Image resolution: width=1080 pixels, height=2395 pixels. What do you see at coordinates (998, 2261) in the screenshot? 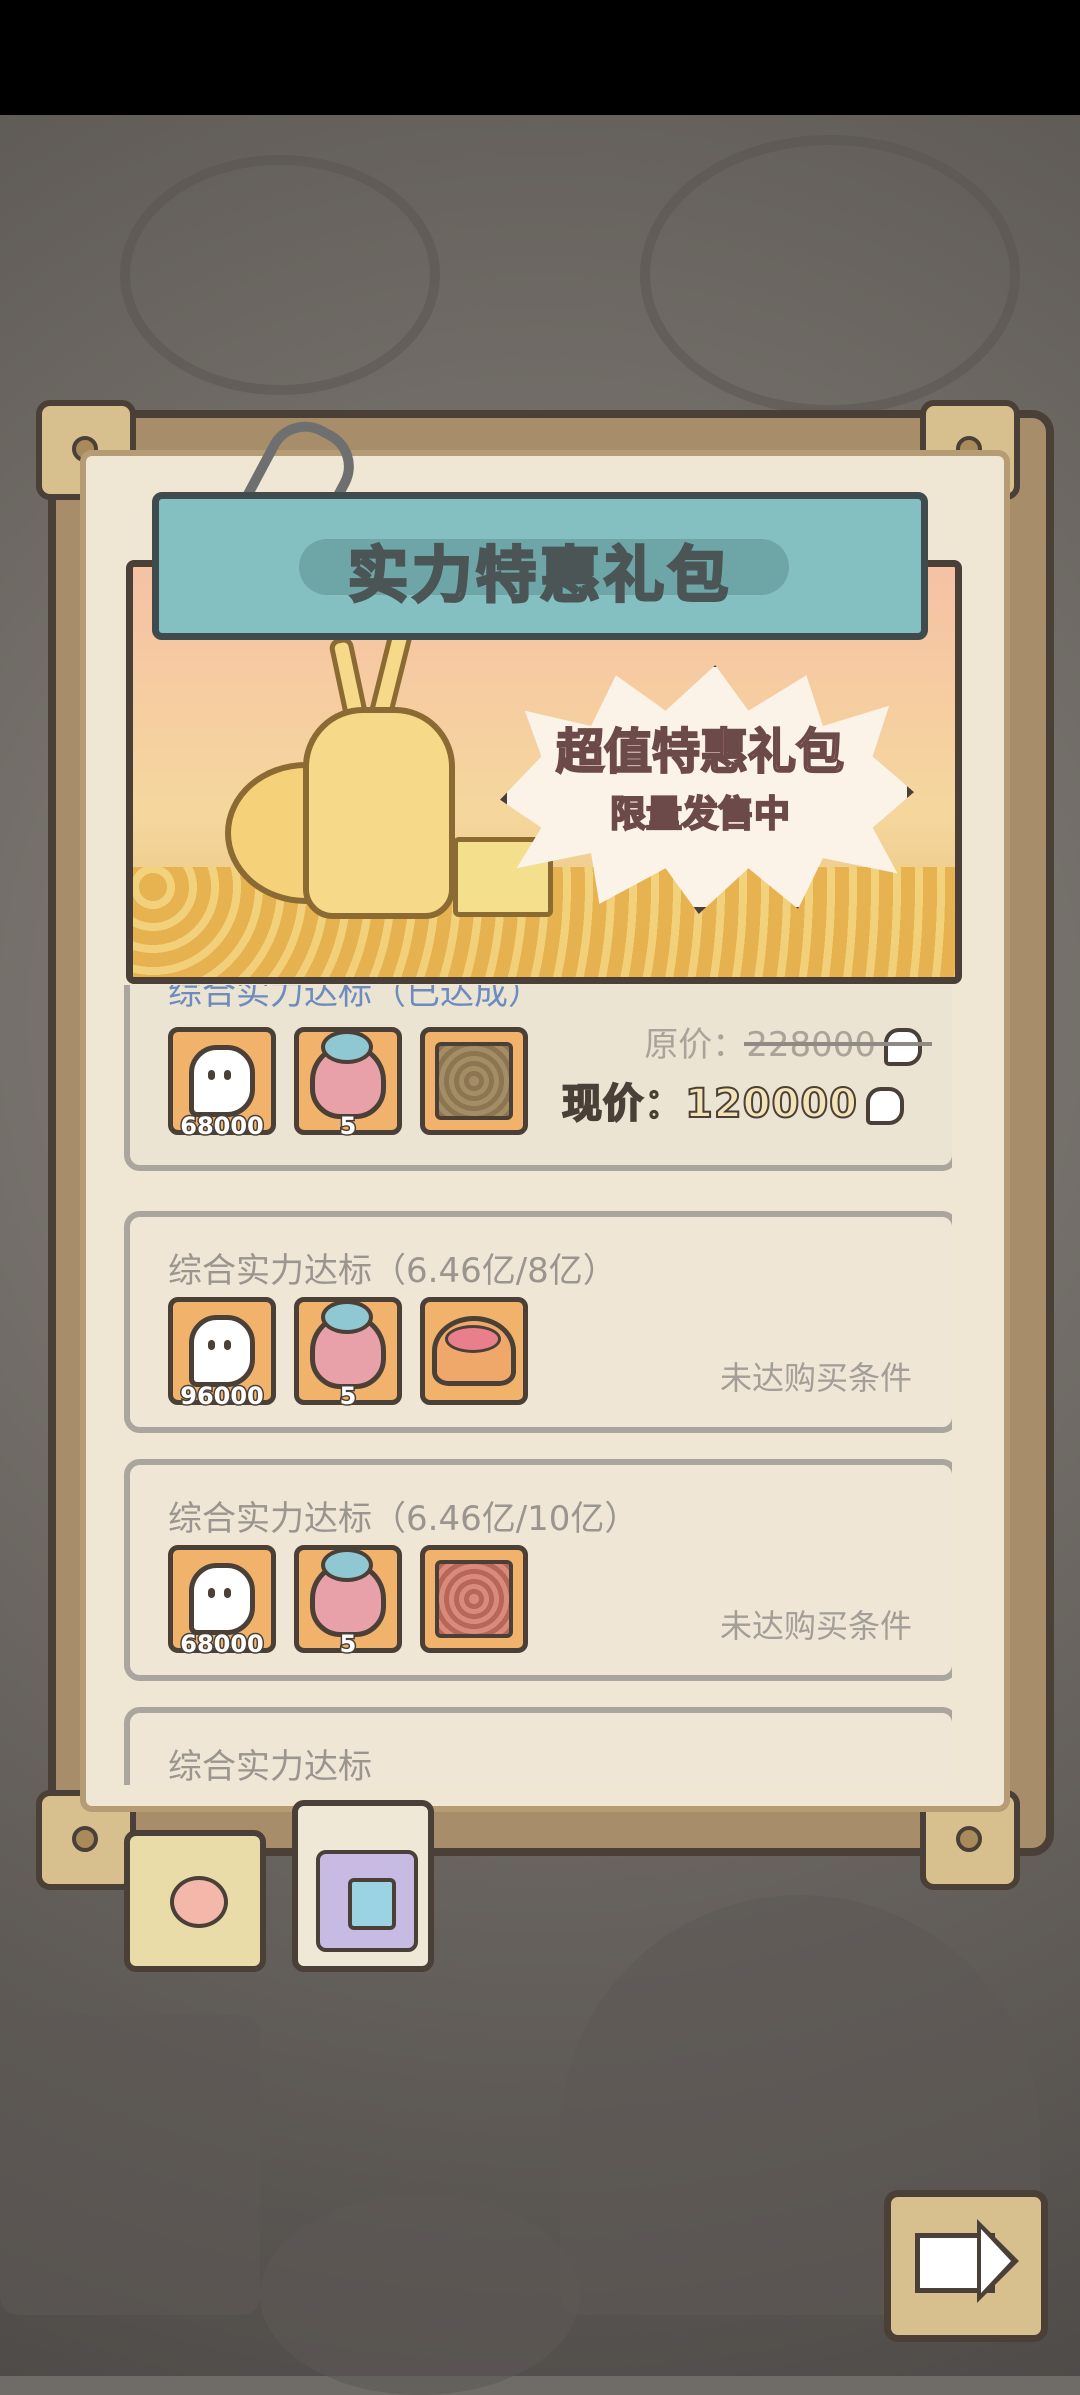
I see `arrow-head` at bounding box center [998, 2261].